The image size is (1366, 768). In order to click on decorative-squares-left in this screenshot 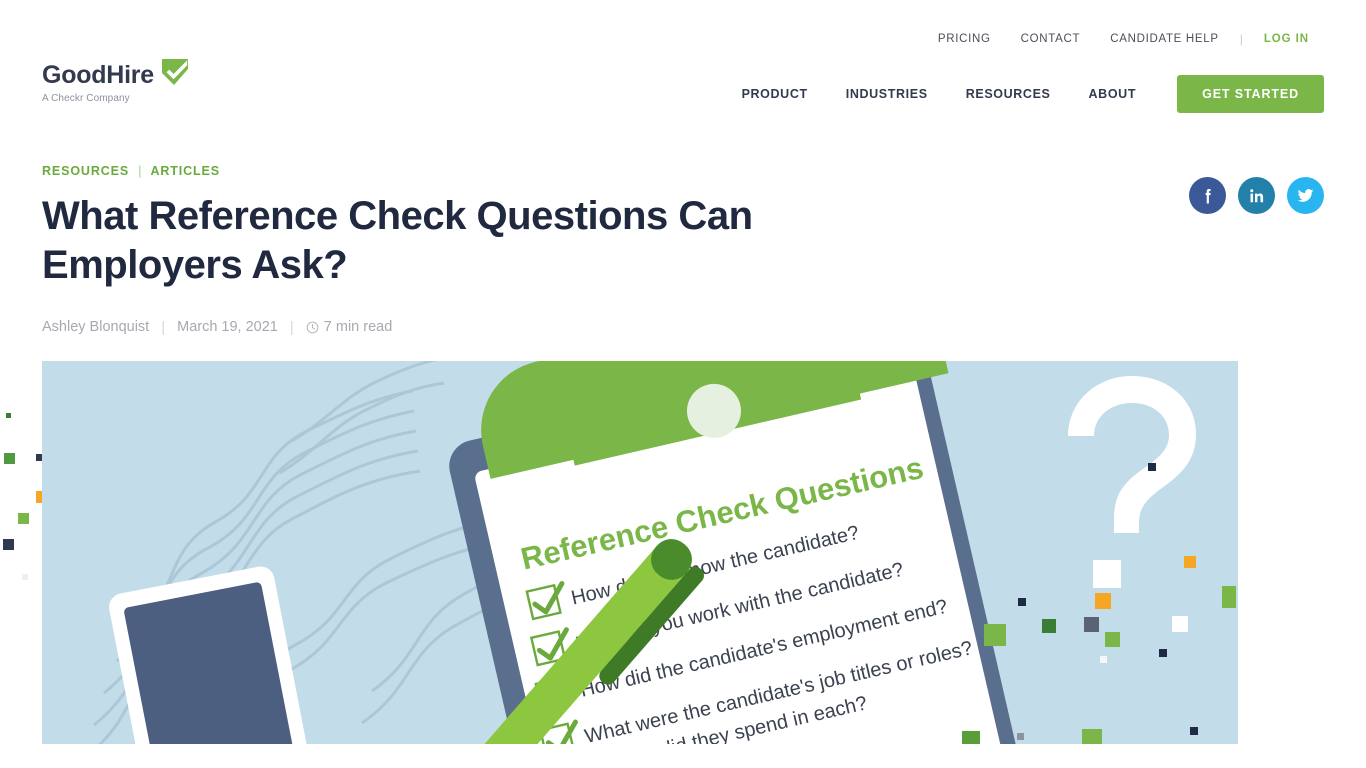, I will do `click(22, 496)`.